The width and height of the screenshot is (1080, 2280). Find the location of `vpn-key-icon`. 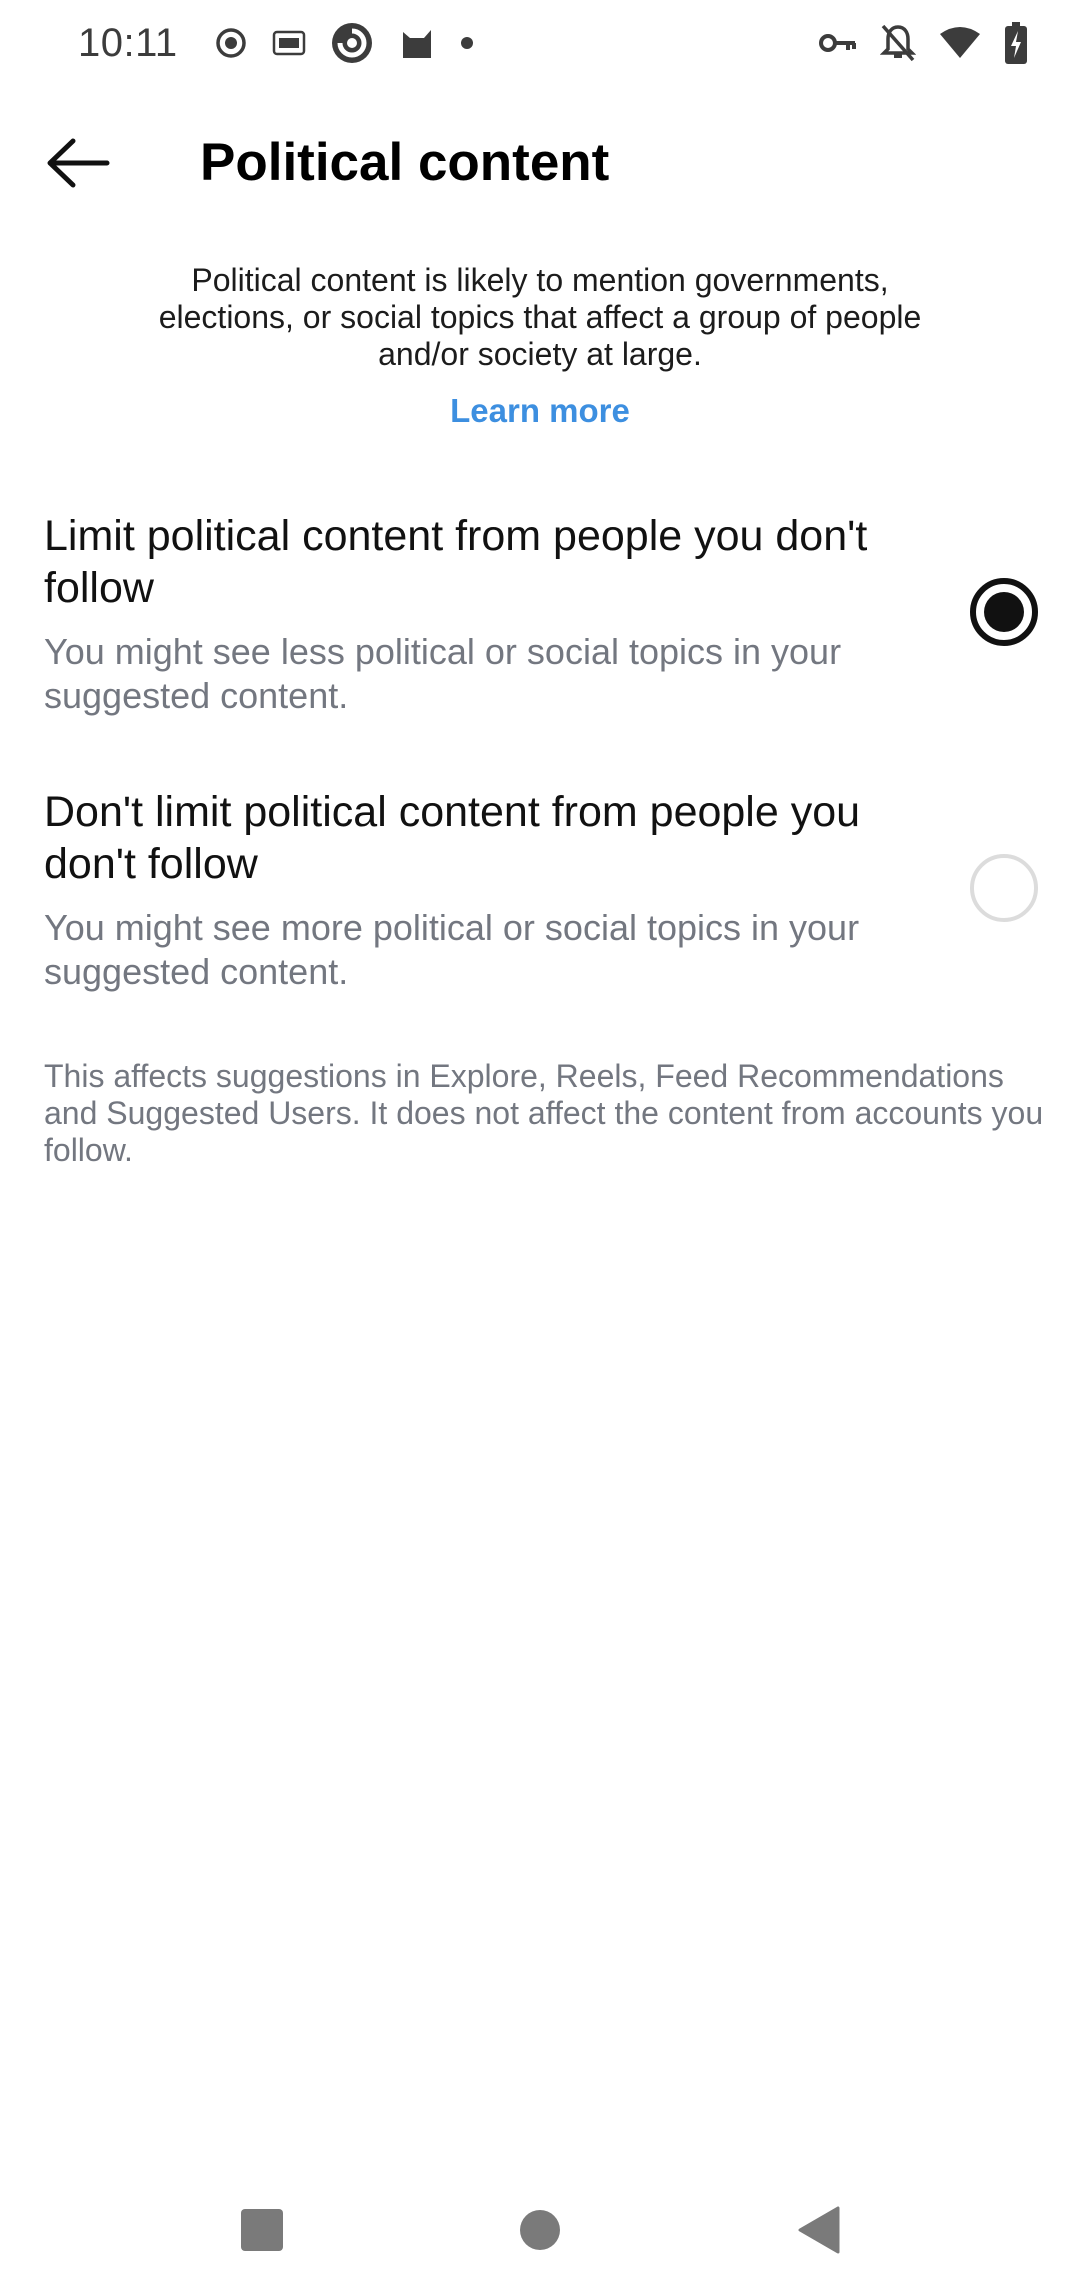

vpn-key-icon is located at coordinates (838, 43).